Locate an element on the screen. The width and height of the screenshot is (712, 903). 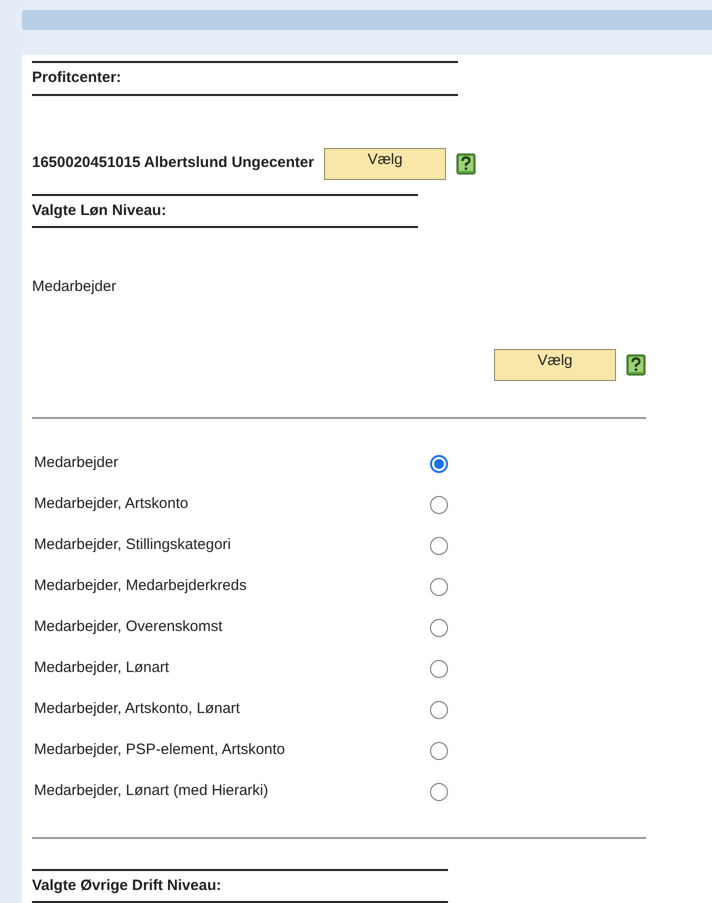
option-label: Medarbejder, Medarbejderkreds is located at coordinates (141, 586).